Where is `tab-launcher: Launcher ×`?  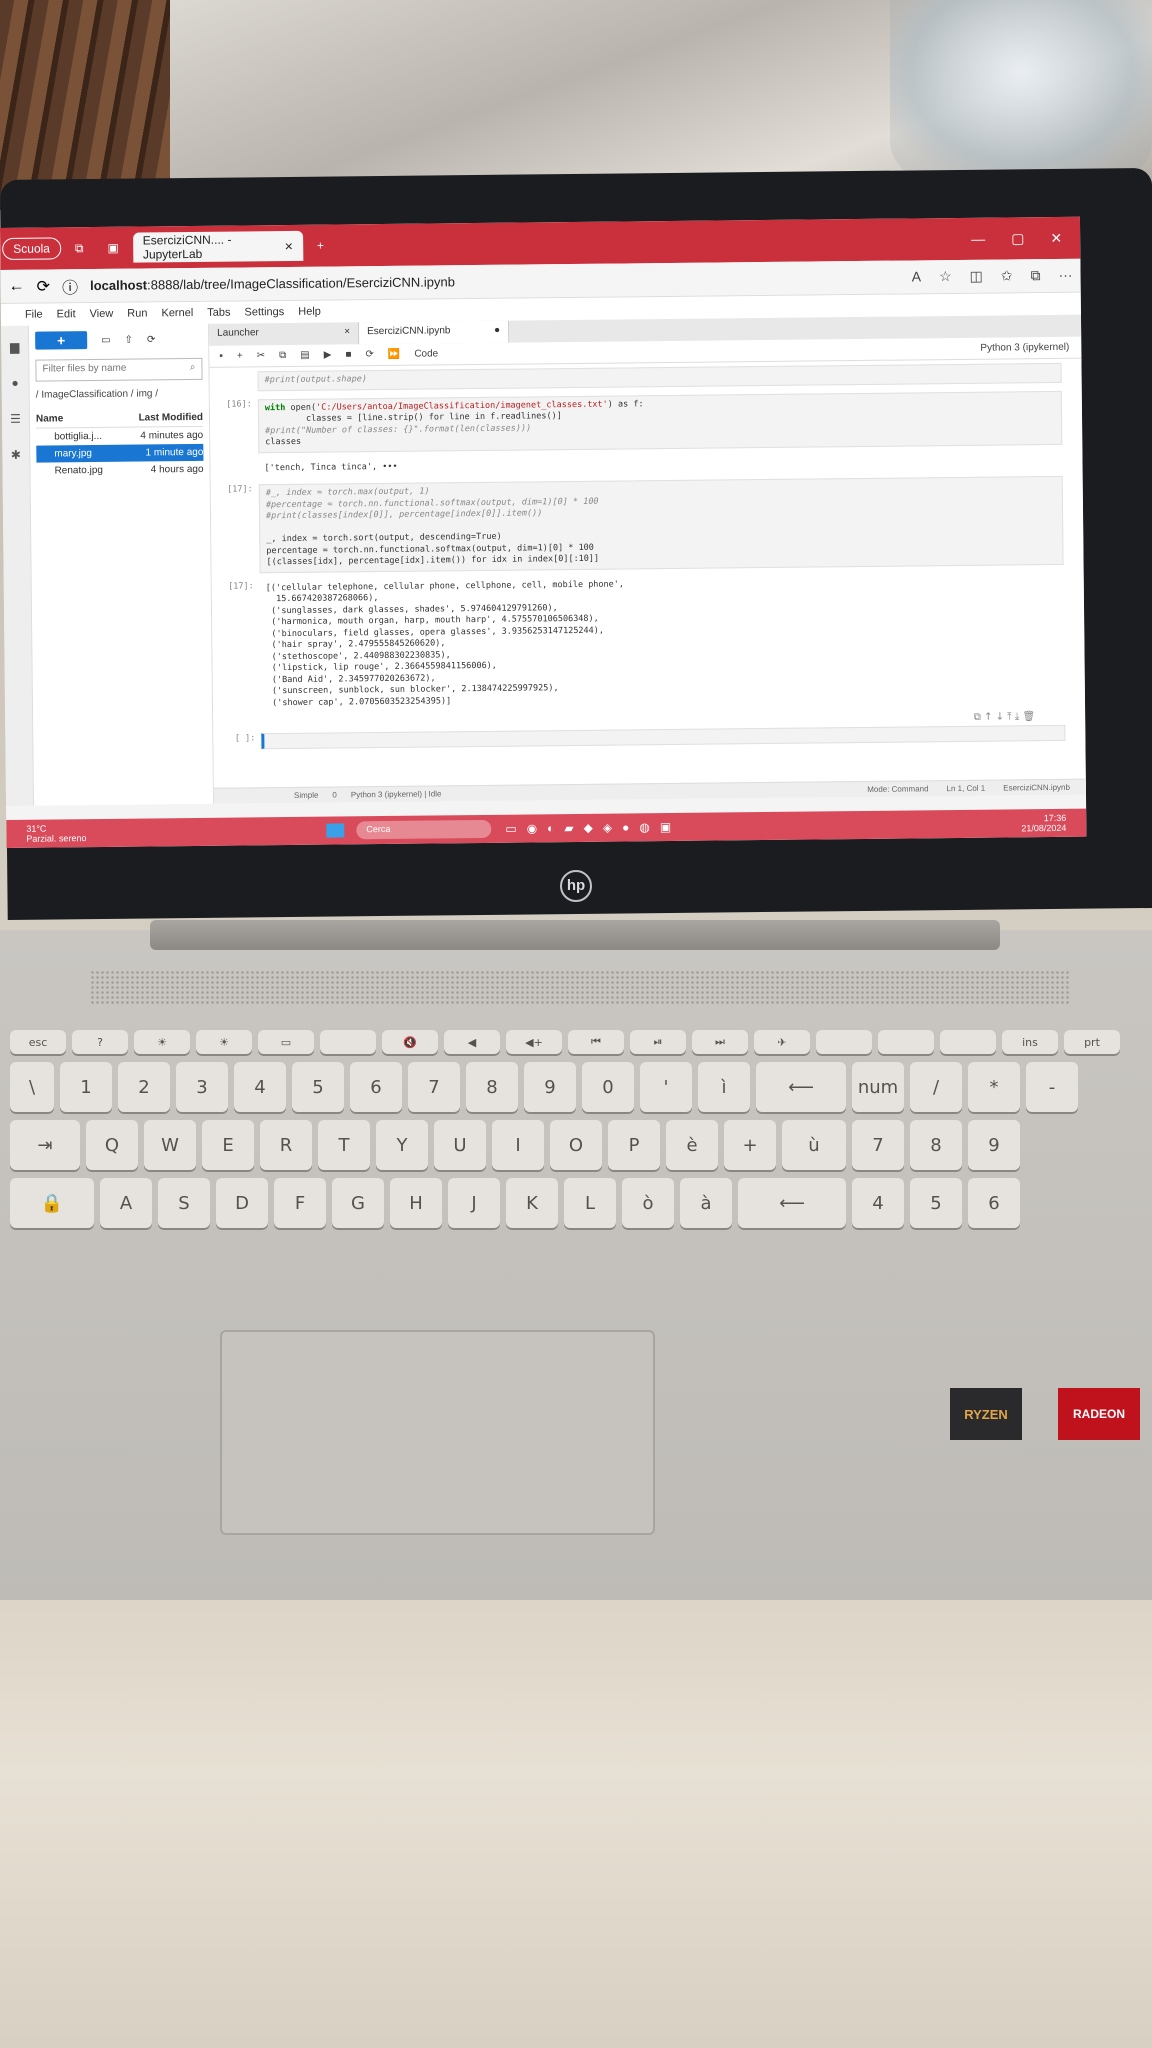 tab-launcher: Launcher × is located at coordinates (284, 334).